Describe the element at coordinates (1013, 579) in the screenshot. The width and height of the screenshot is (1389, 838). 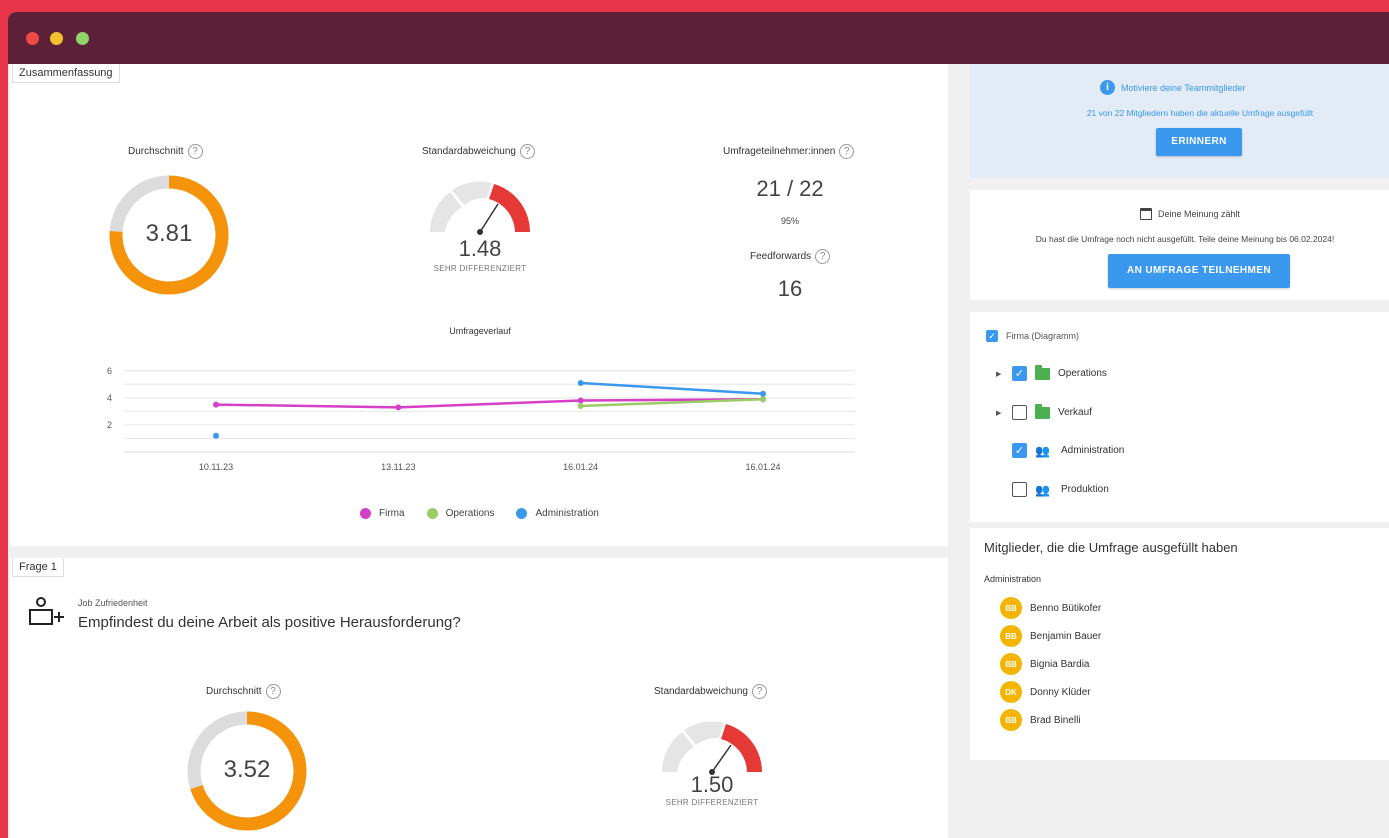
I see `members-group: Administration` at that location.